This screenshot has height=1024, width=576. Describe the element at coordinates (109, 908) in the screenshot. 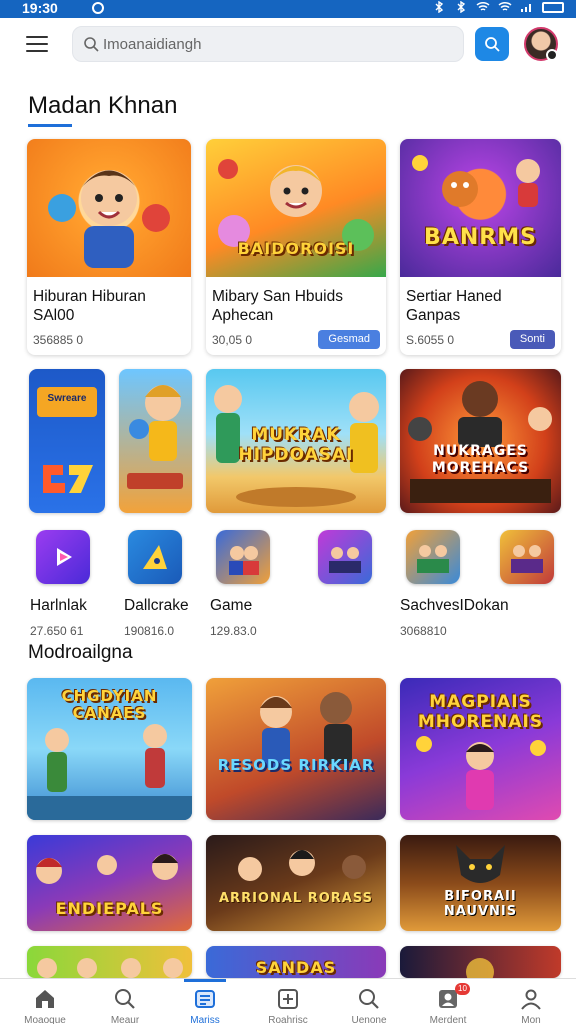

I see `tile-label: ENDIEPALS` at that location.